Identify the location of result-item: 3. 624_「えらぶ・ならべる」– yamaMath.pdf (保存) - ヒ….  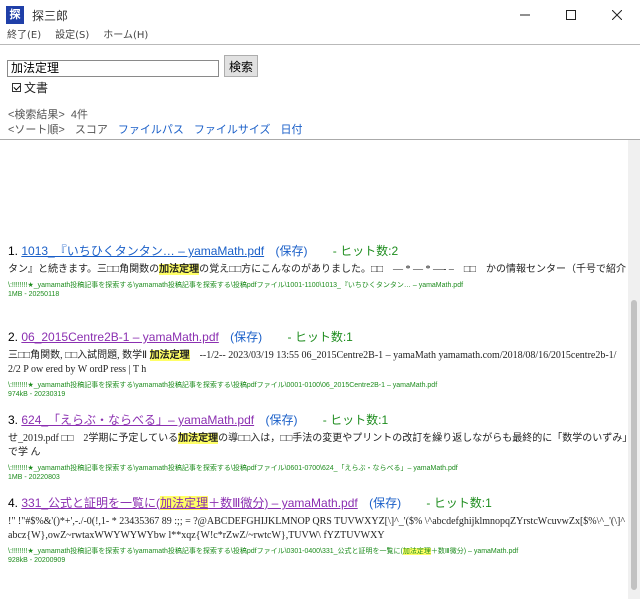
(318, 446).